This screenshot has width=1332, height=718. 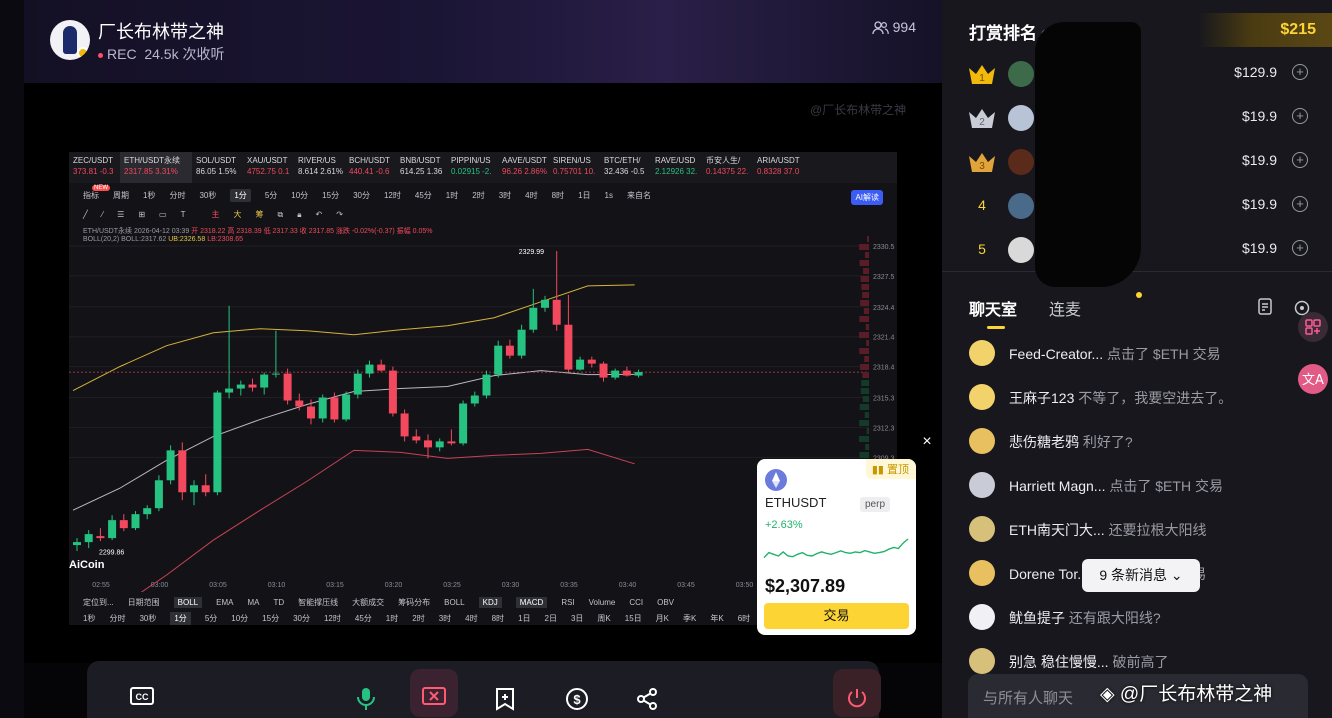 I want to click on tab-chat: 聊天室, so click(x=993, y=308).